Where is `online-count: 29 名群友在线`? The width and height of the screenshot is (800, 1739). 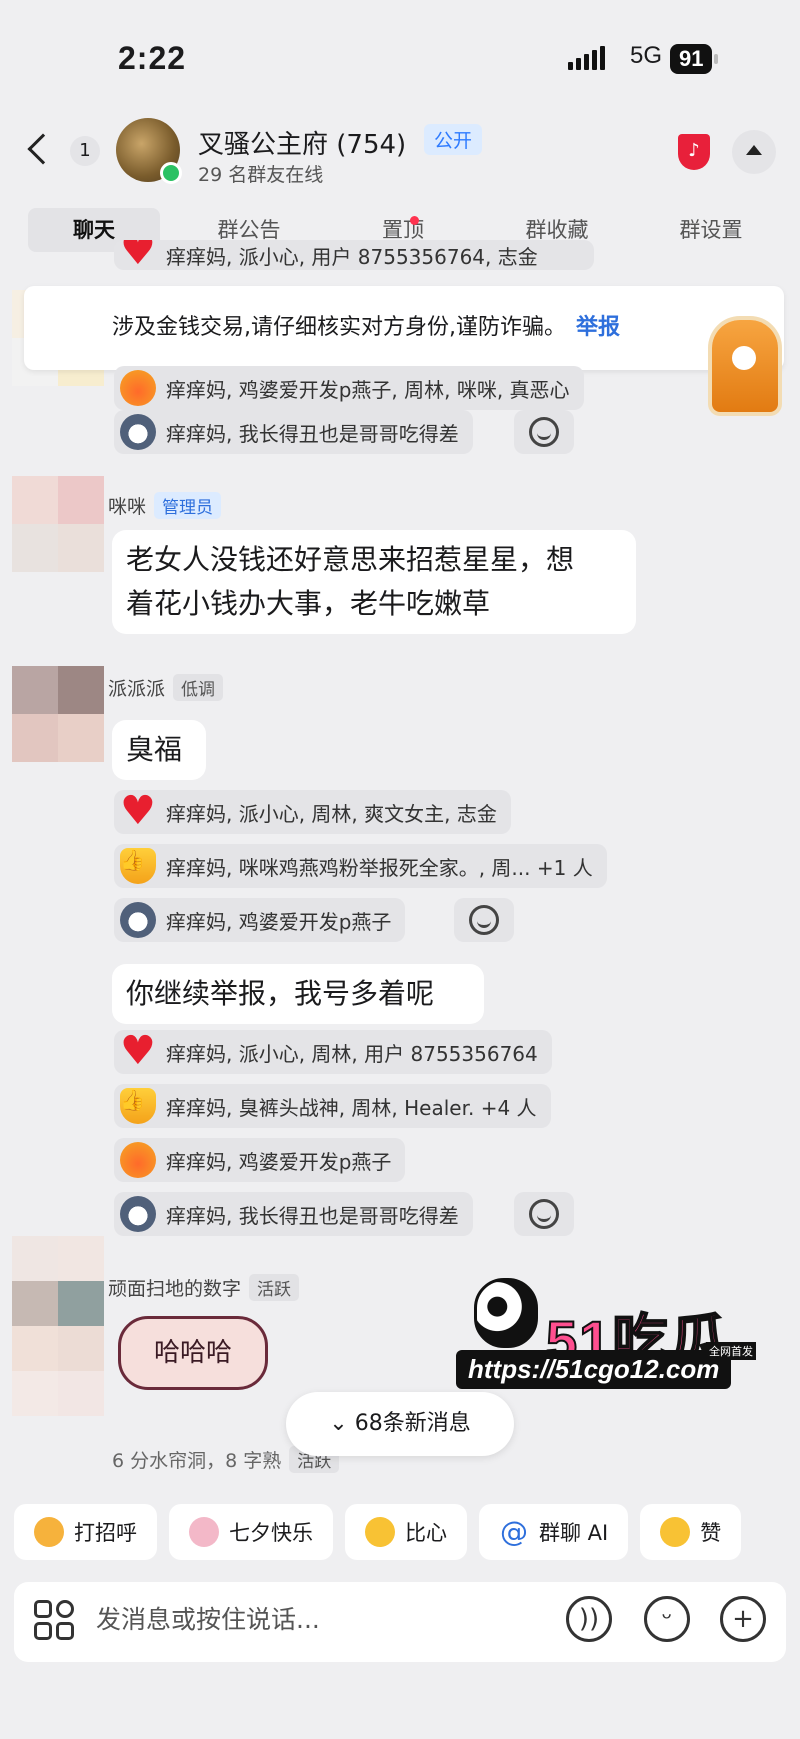
online-count: 29 名群友在线 is located at coordinates (261, 175).